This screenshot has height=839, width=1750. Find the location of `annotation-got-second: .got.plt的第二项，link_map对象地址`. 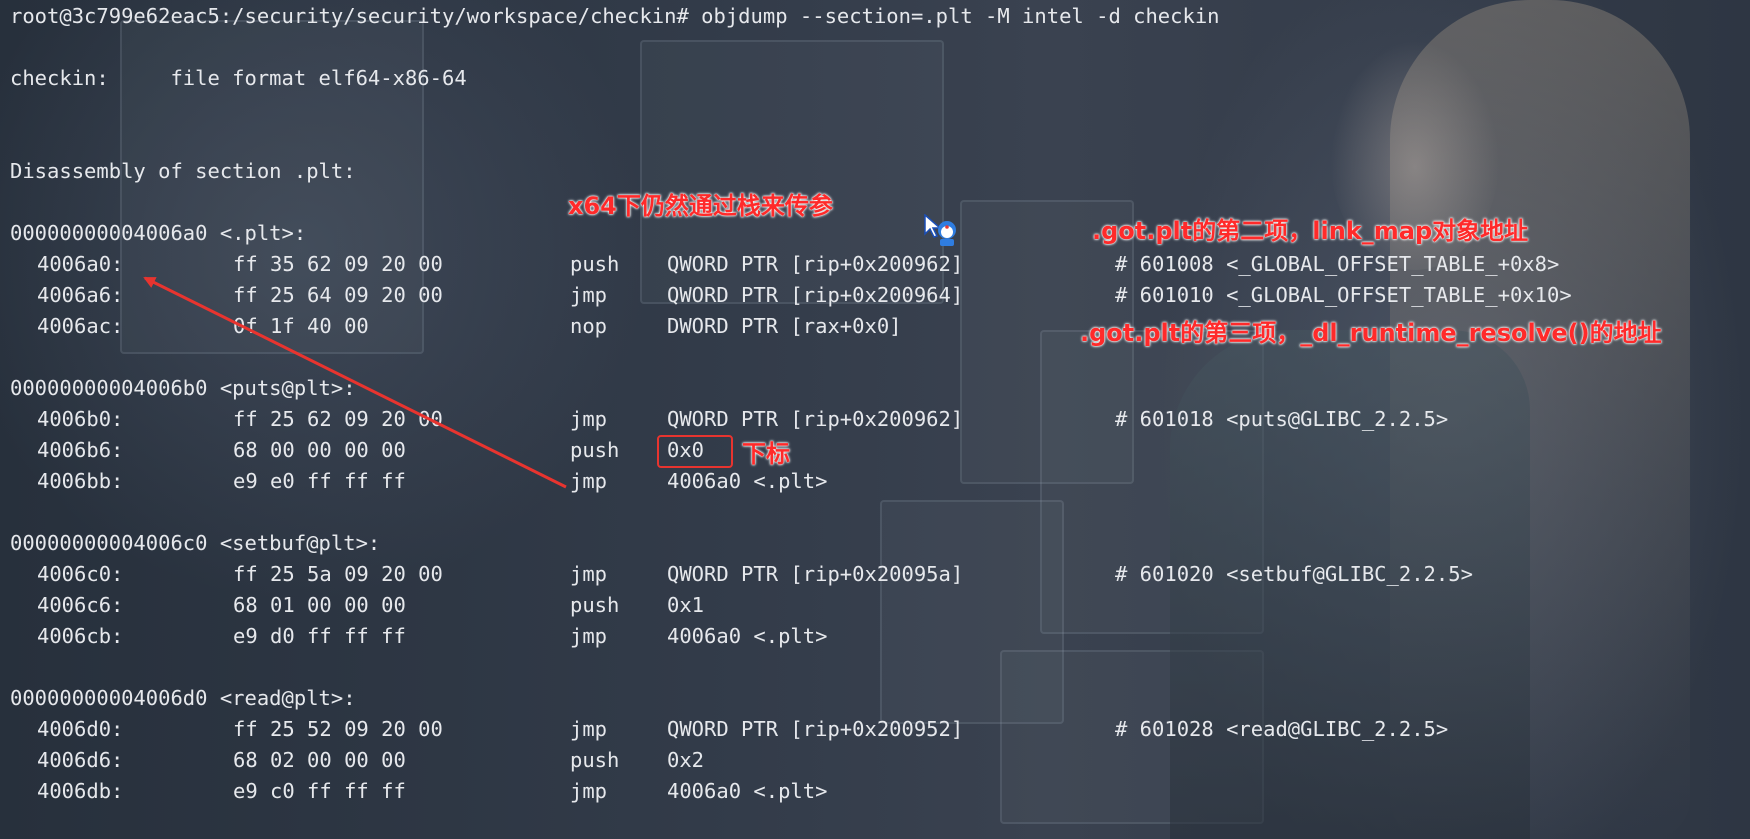

annotation-got-second: .got.plt的第二项，link_map对象地址 is located at coordinates (1310, 231).